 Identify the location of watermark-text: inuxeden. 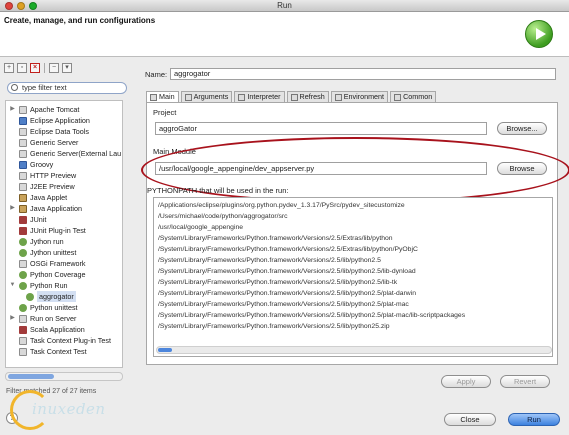
(69, 409).